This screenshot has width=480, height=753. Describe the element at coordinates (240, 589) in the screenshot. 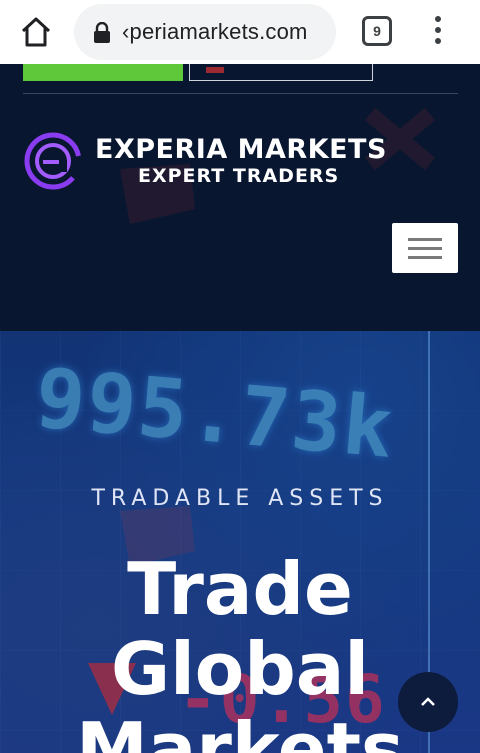

I see `headline-line: Trade` at that location.